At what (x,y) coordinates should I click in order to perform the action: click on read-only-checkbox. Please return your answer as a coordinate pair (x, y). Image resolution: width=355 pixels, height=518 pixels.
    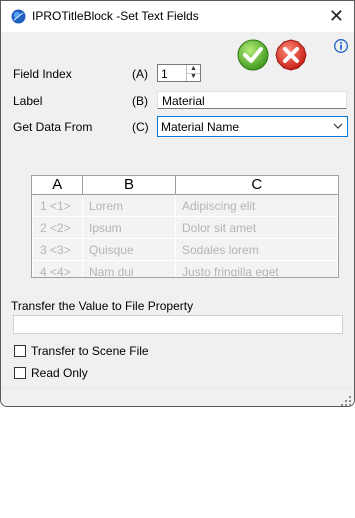
    Looking at the image, I should click on (20, 373).